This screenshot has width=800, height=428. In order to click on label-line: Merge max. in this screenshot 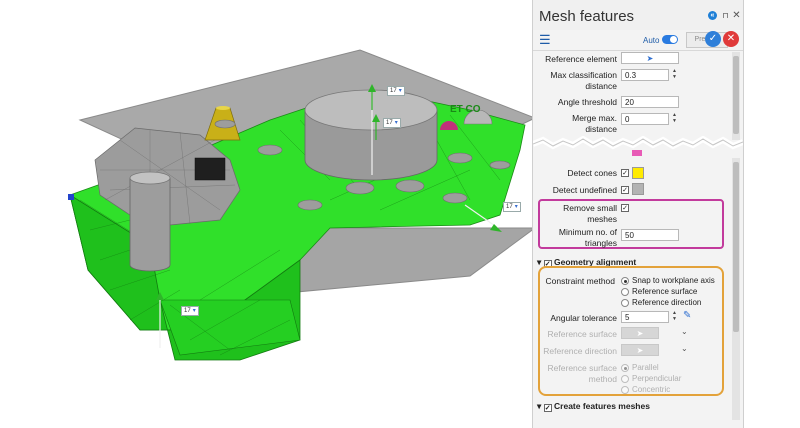, I will do `click(594, 118)`.